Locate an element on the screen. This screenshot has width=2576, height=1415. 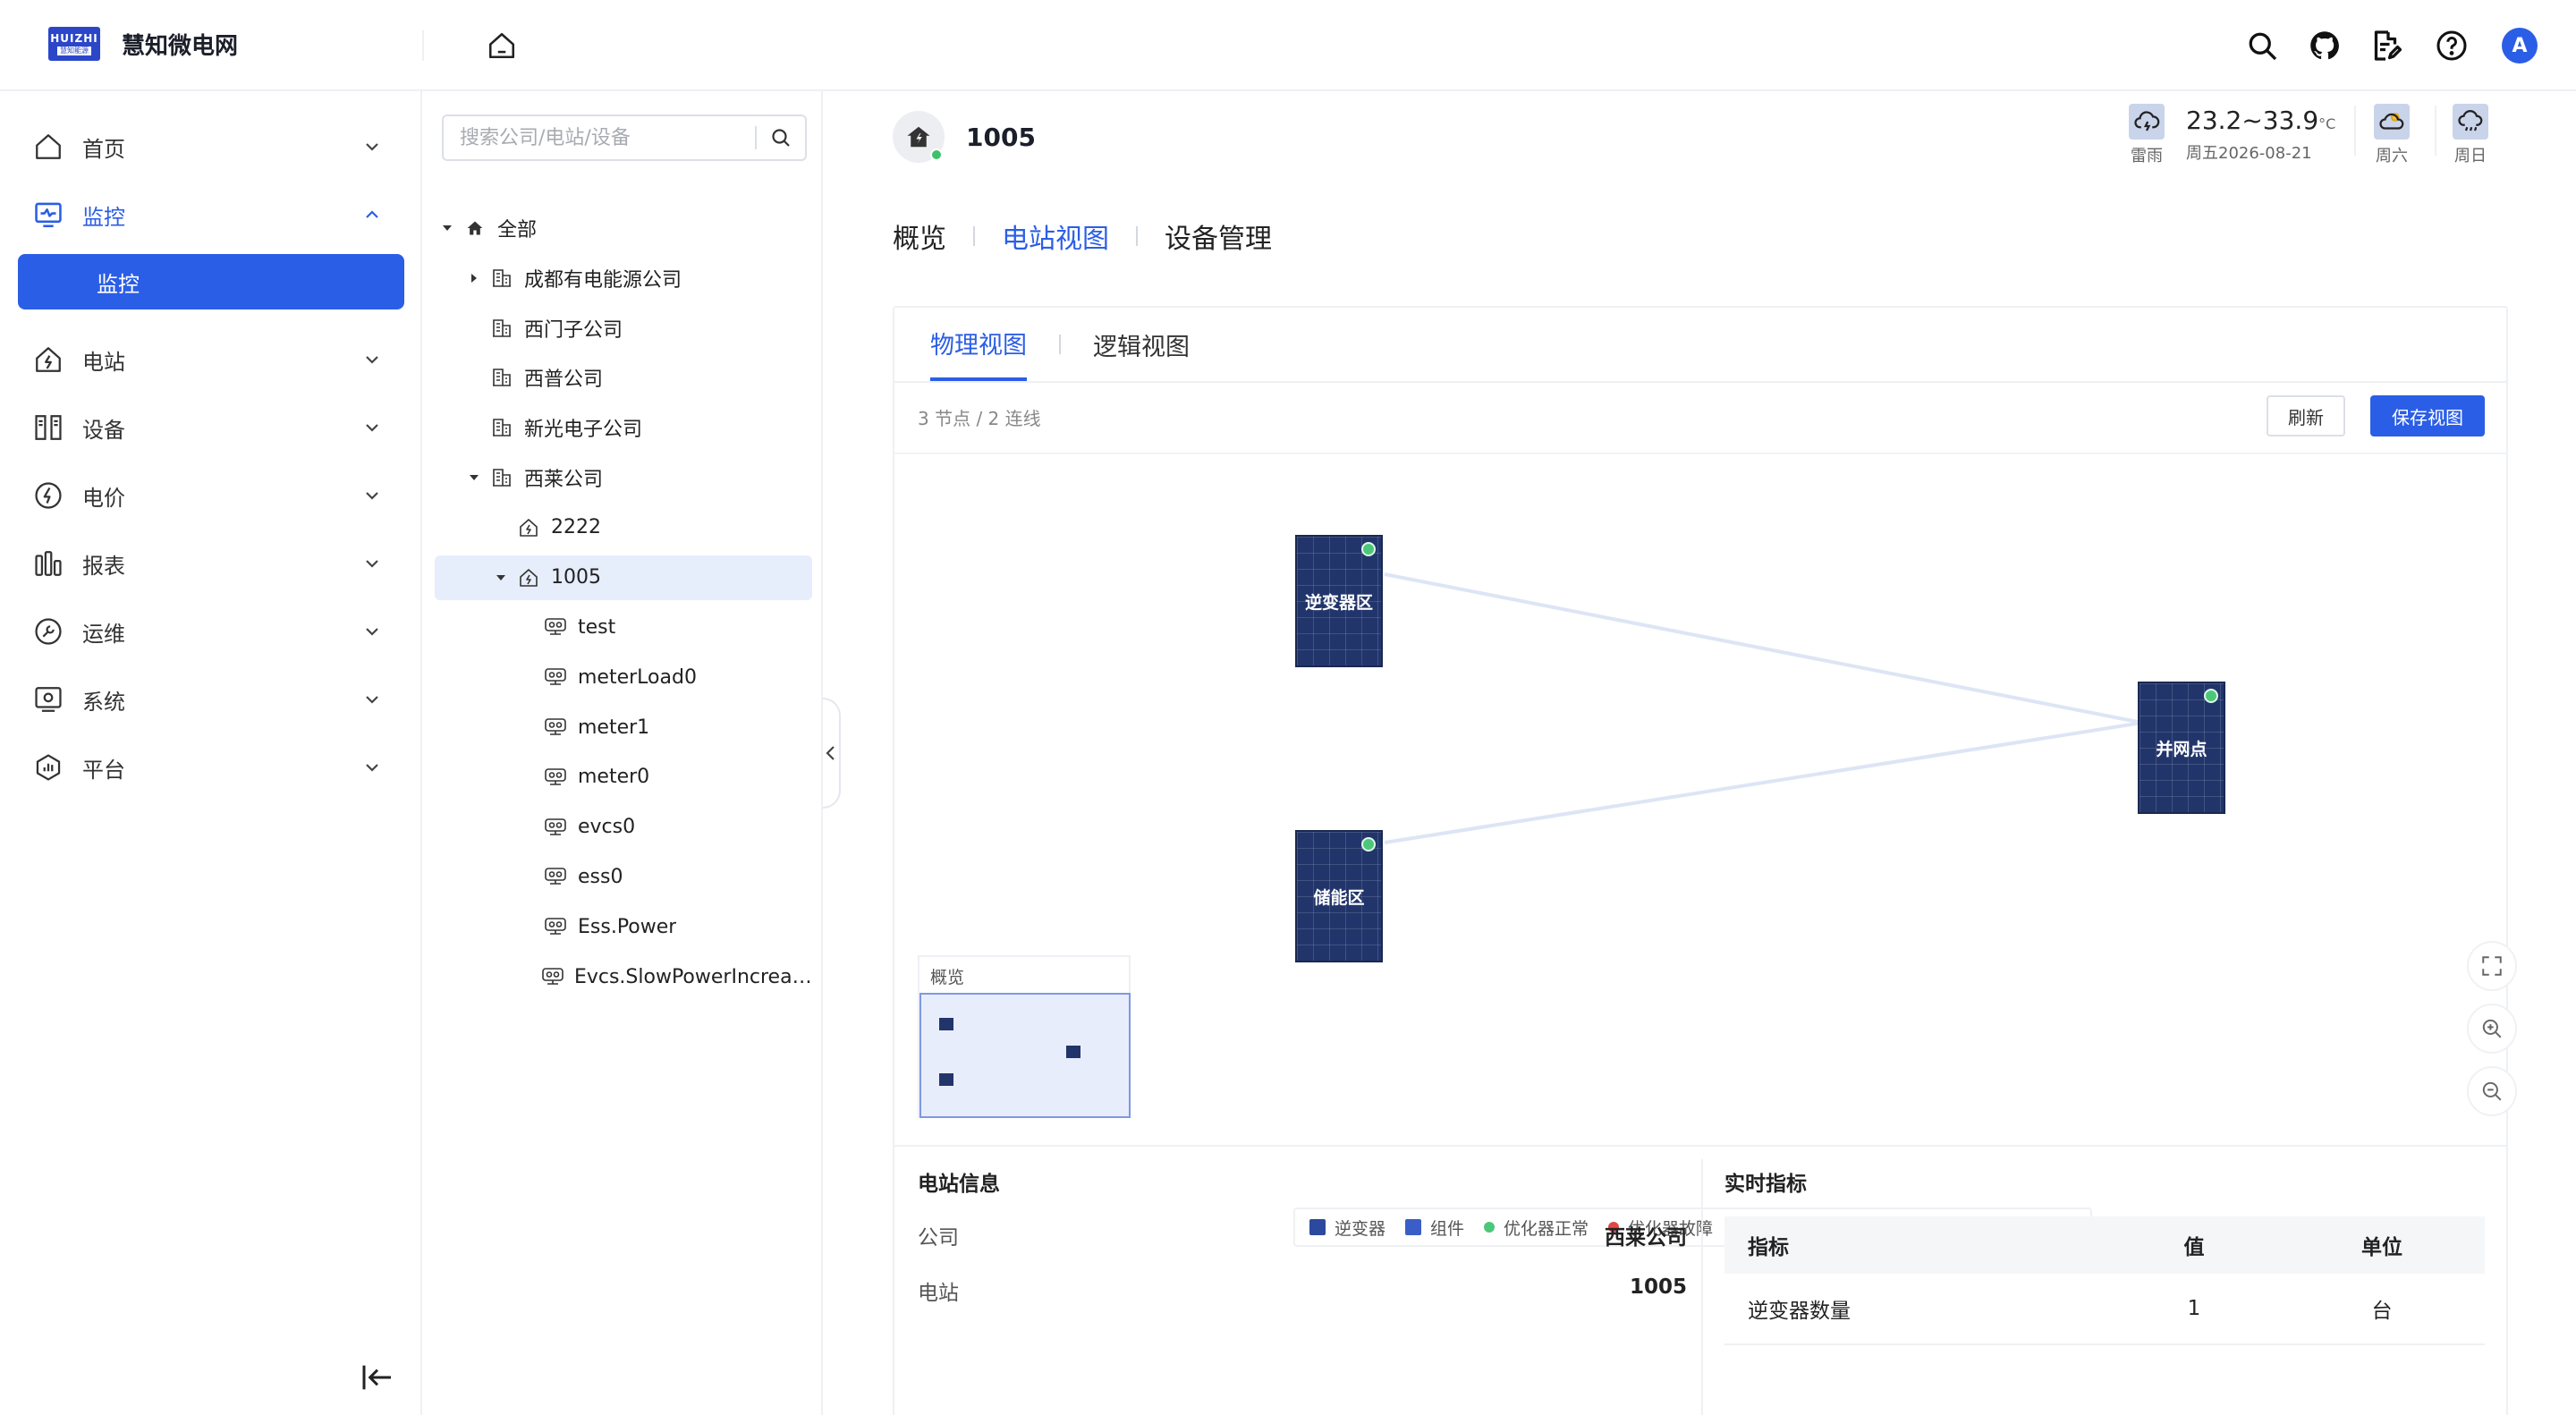
tree-node-company: 西普公司 is located at coordinates (623, 378).